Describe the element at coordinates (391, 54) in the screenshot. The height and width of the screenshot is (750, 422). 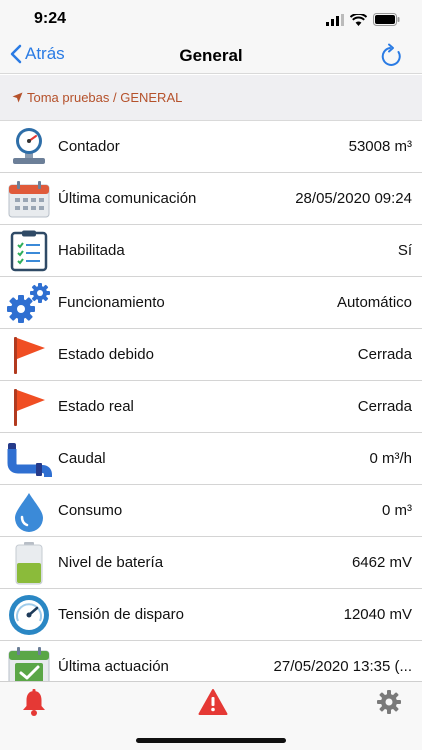
I see `refresh-icon` at that location.